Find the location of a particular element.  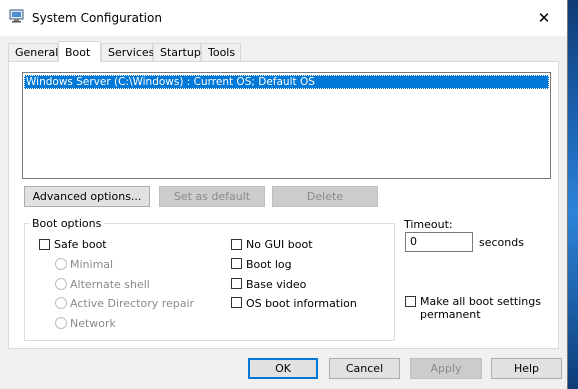

tab-general: General is located at coordinates (33, 52).